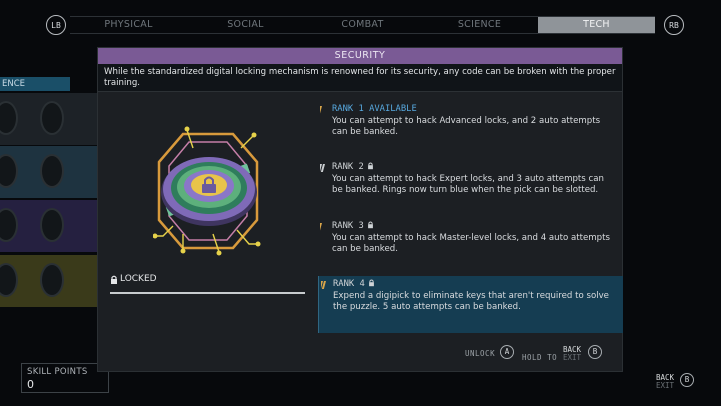 The width and height of the screenshot is (721, 406). Describe the element at coordinates (572, 357) in the screenshot. I see `exit-label: EXIT` at that location.